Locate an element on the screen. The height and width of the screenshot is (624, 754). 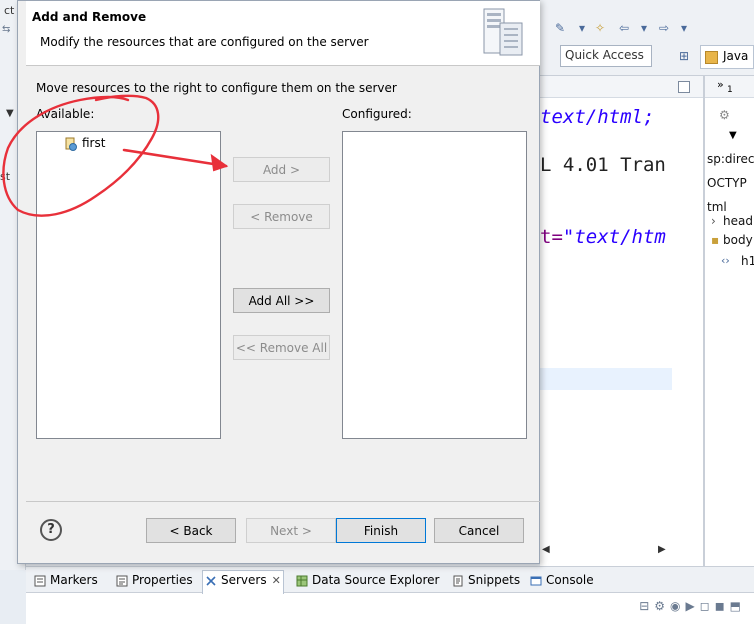
left-collapse-icon: ▼ is located at coordinates (10, 113).